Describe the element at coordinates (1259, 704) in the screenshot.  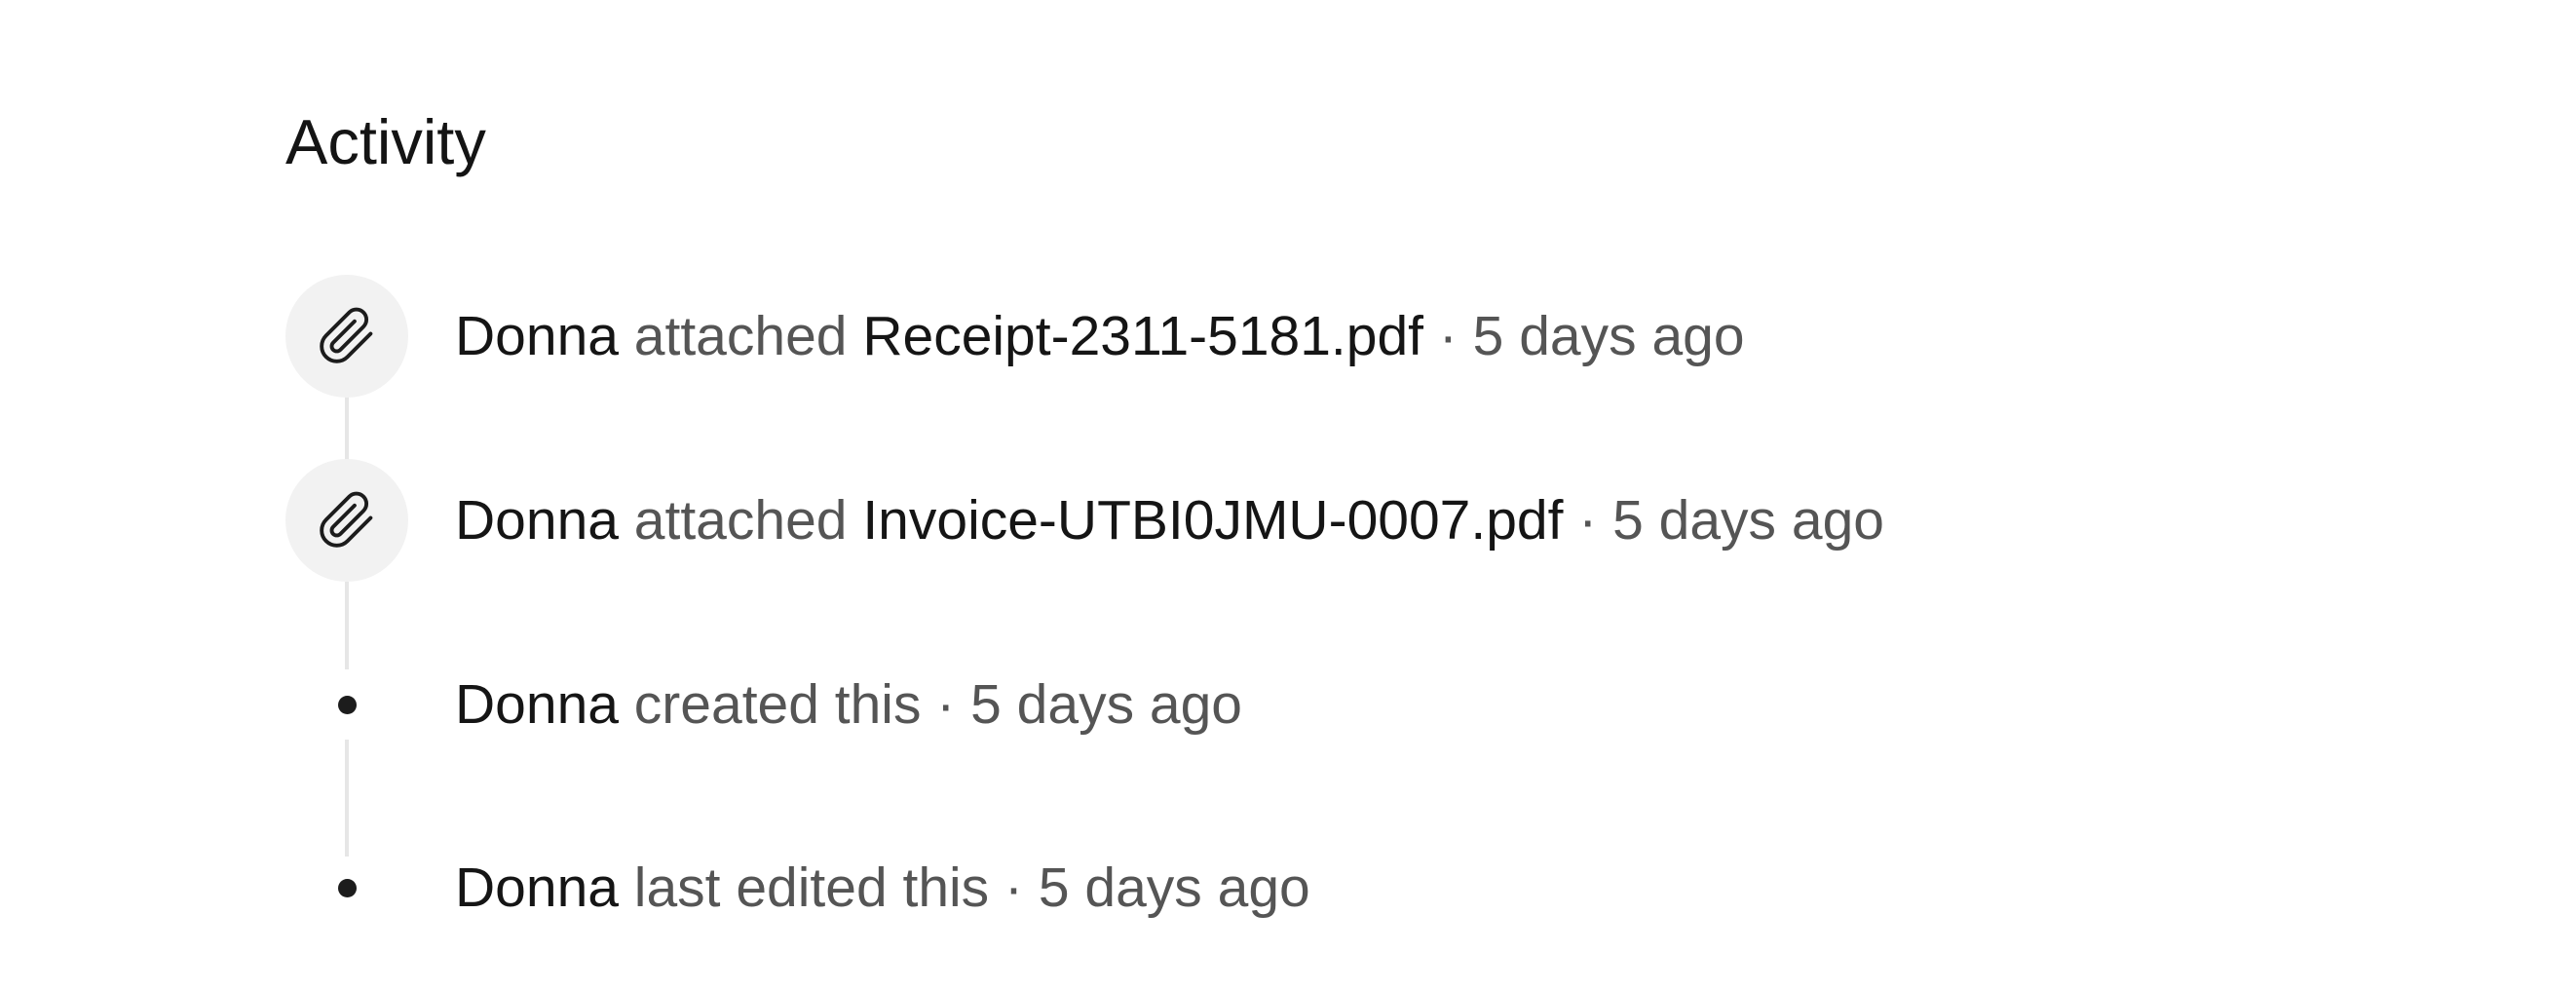
I see `activity-item: Donna created this · 5 days ago` at that location.